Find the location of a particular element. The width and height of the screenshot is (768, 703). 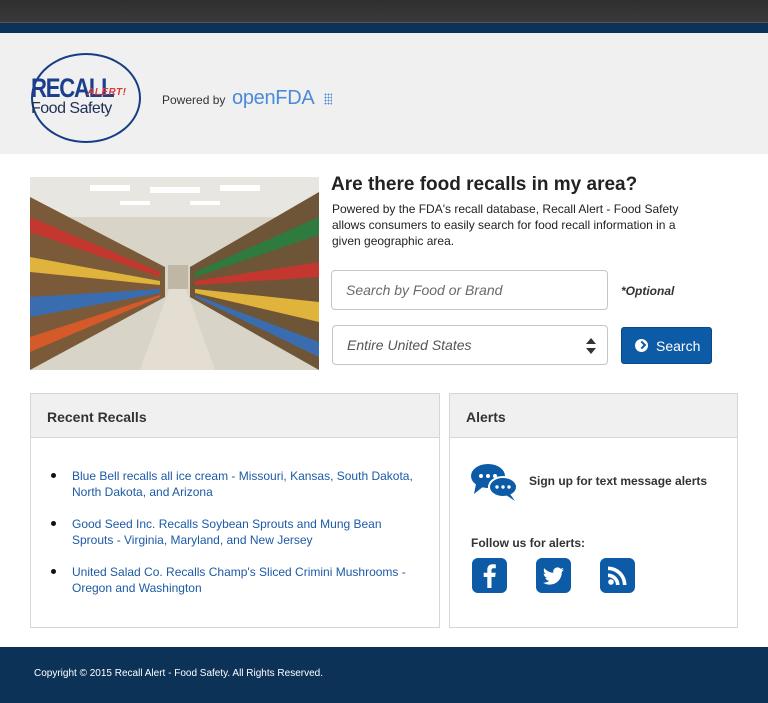

openfda-logo: openFDA is located at coordinates (273, 98).